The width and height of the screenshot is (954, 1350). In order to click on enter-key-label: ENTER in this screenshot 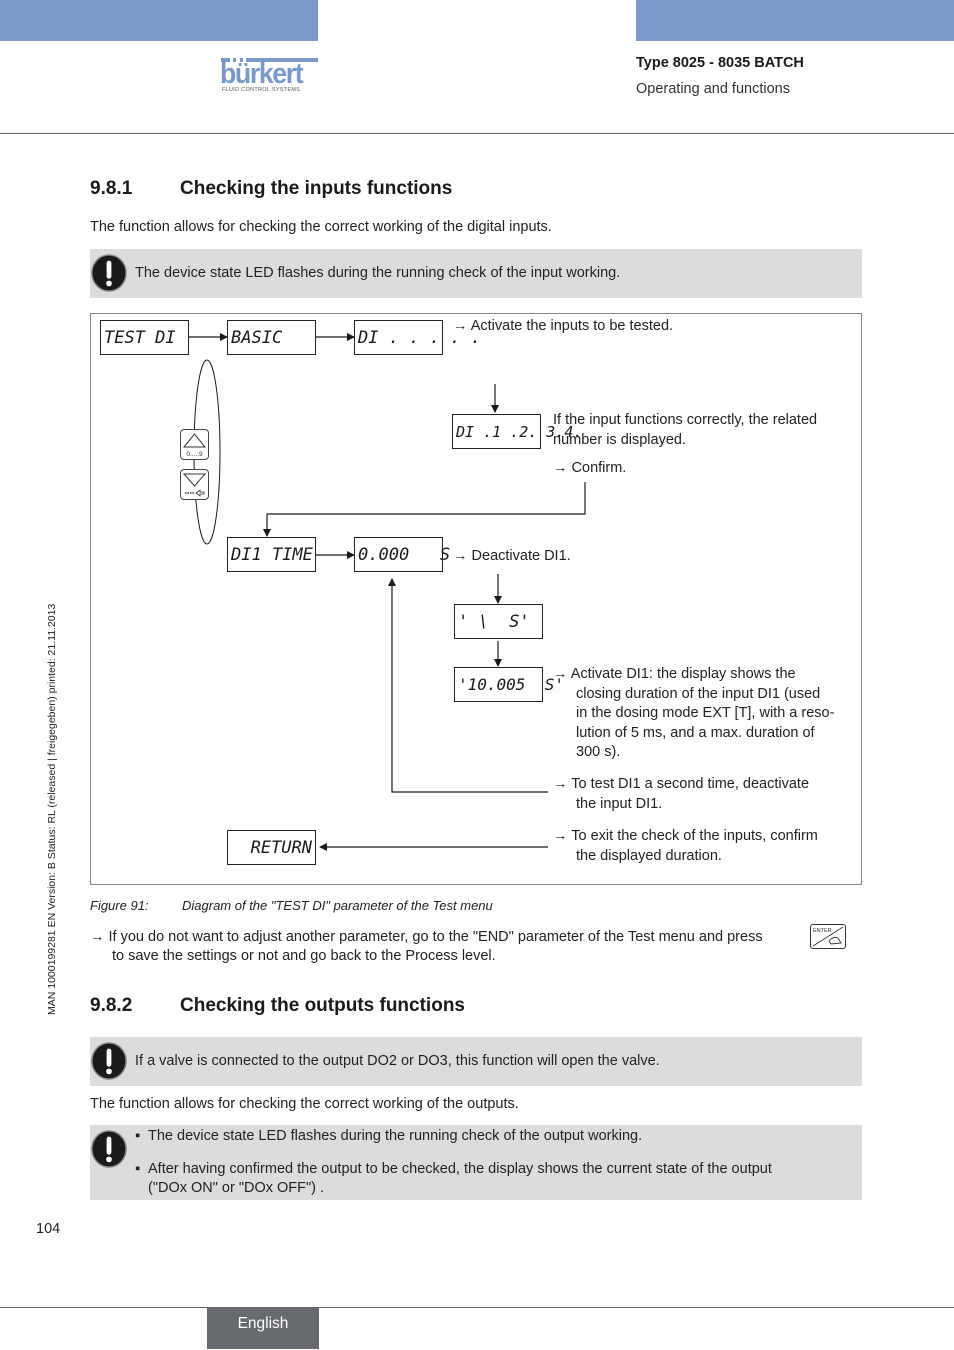, I will do `click(822, 931)`.